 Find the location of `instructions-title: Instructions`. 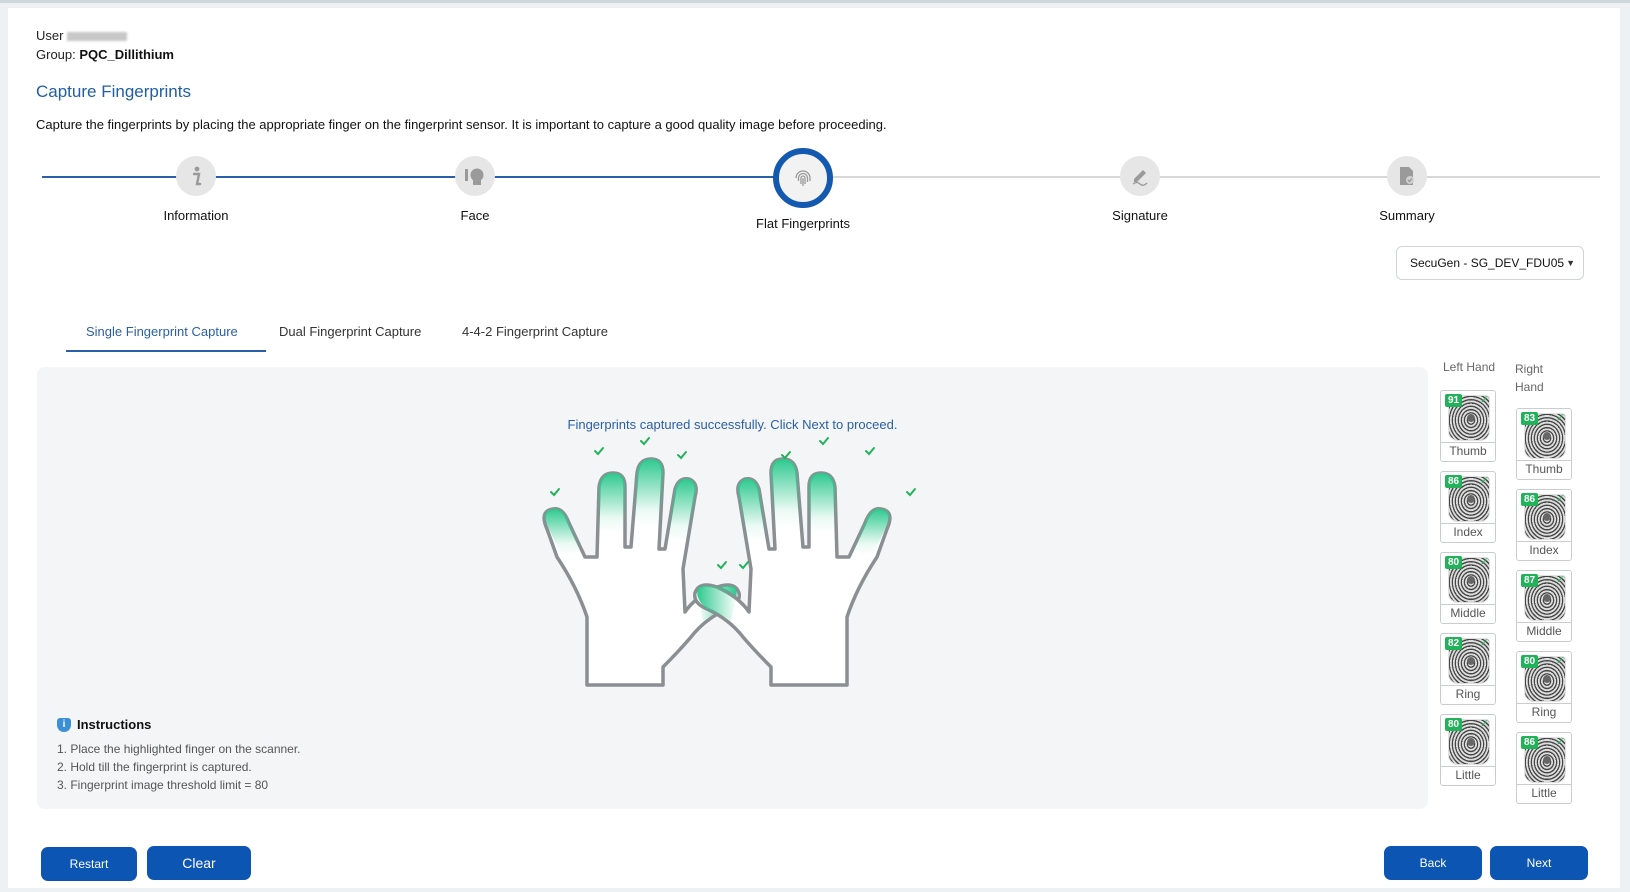

instructions-title: Instructions is located at coordinates (114, 724).